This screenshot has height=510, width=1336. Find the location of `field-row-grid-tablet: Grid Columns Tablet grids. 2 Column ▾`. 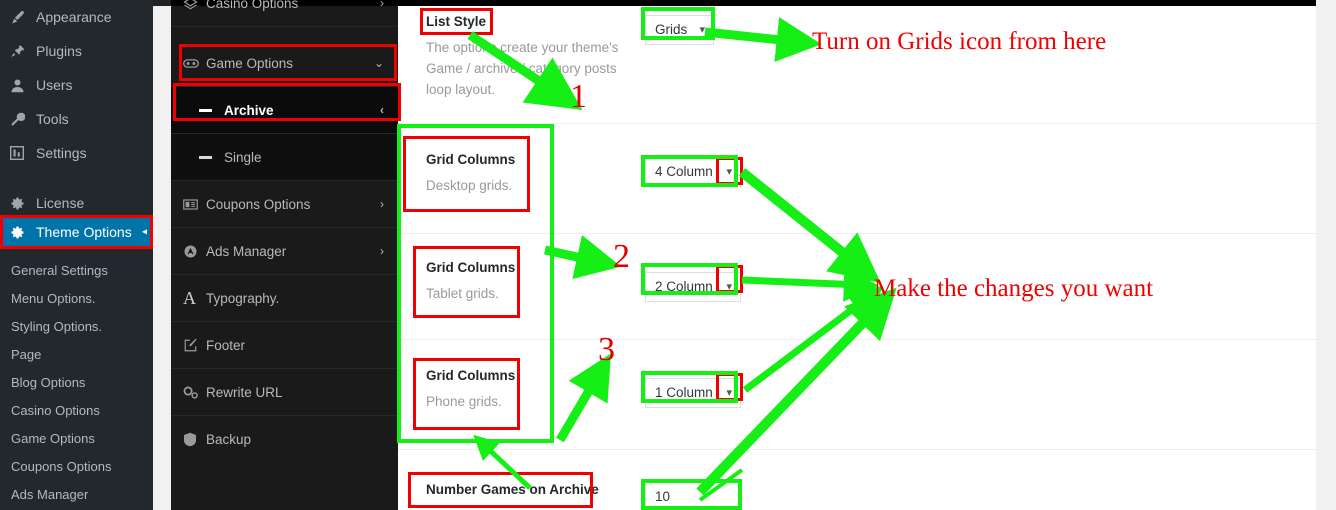

field-row-grid-tablet: Grid Columns Tablet grids. 2 Column ▾ is located at coordinates (857, 287).